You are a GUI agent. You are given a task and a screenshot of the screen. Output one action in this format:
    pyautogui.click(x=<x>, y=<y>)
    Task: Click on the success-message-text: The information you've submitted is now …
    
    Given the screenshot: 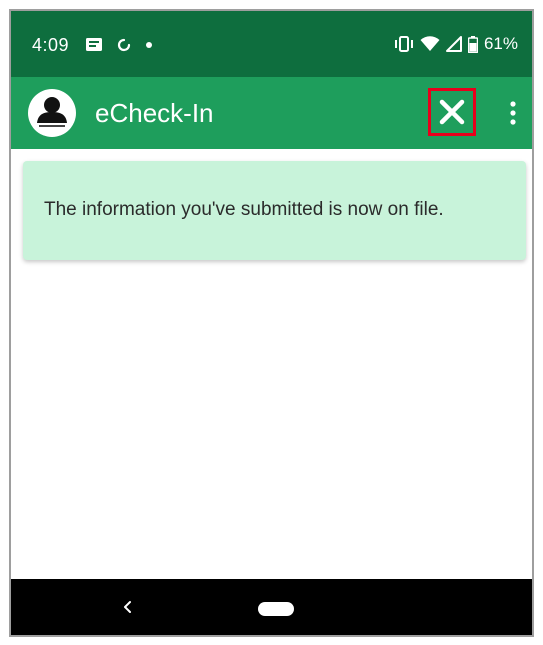 What is the action you would take?
    pyautogui.click(x=244, y=209)
    